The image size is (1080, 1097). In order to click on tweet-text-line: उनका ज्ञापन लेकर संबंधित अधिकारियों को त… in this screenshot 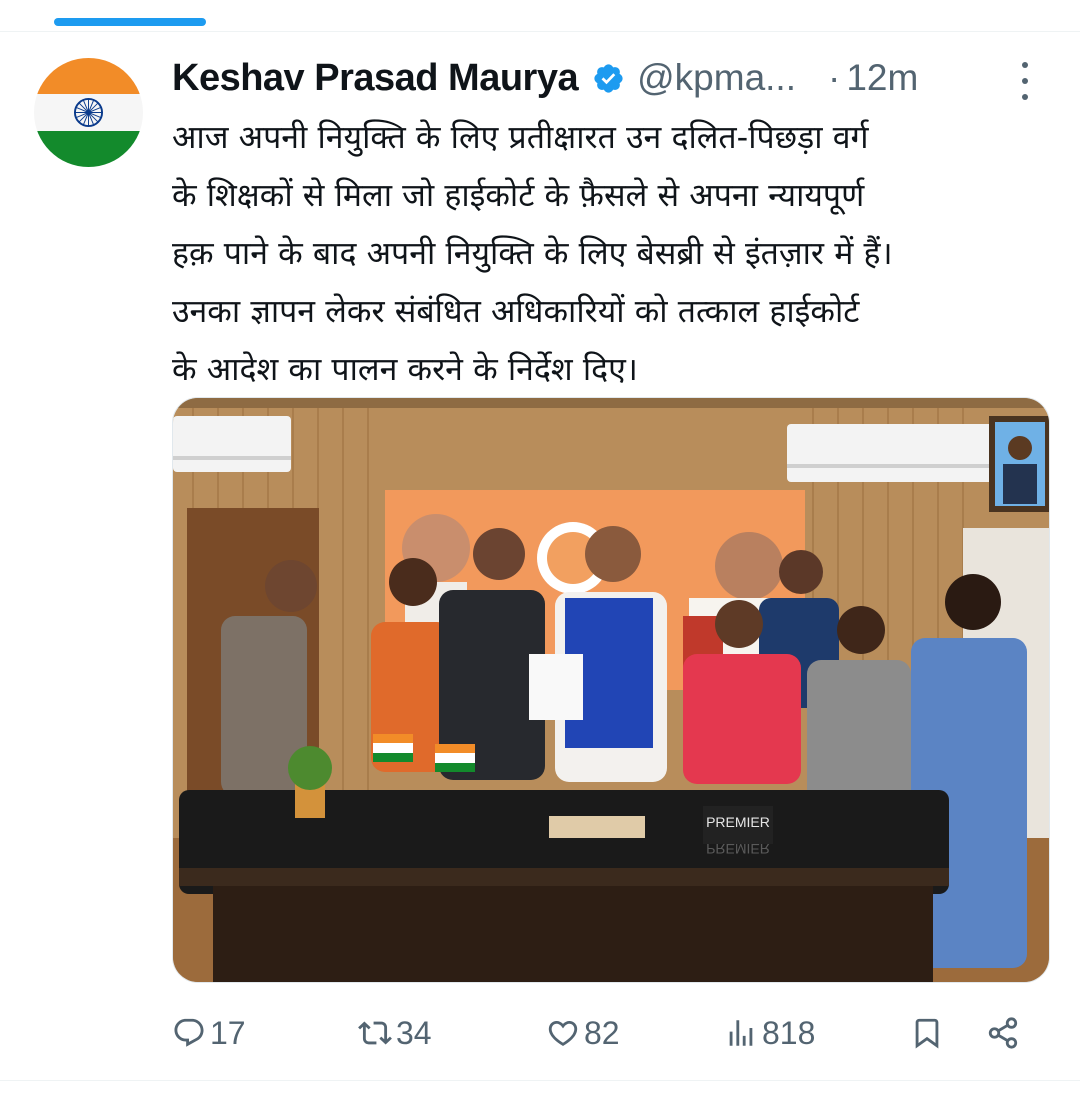, I will do `click(516, 311)`.